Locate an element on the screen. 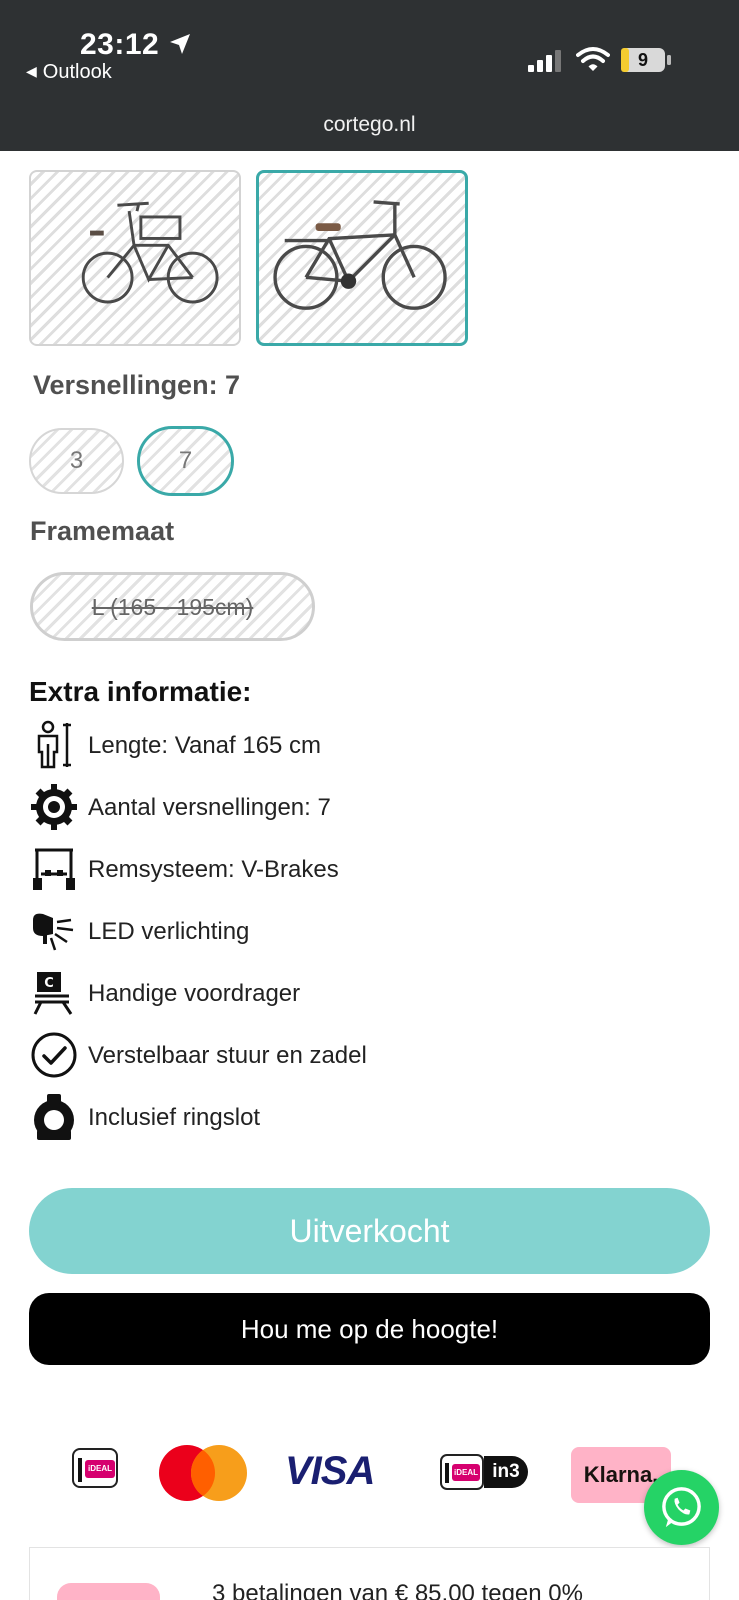 The width and height of the screenshot is (739, 1600). gear-option-7: 7 is located at coordinates (185, 461).